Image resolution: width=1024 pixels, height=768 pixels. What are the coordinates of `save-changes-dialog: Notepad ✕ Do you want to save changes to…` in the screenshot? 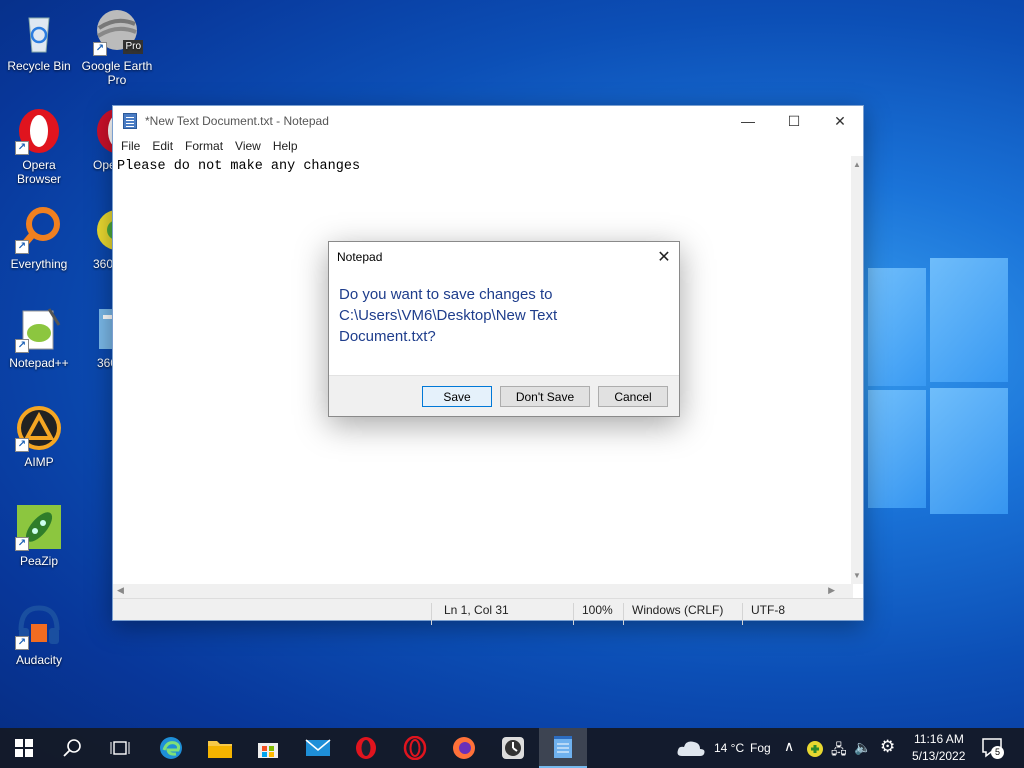 It's located at (504, 329).